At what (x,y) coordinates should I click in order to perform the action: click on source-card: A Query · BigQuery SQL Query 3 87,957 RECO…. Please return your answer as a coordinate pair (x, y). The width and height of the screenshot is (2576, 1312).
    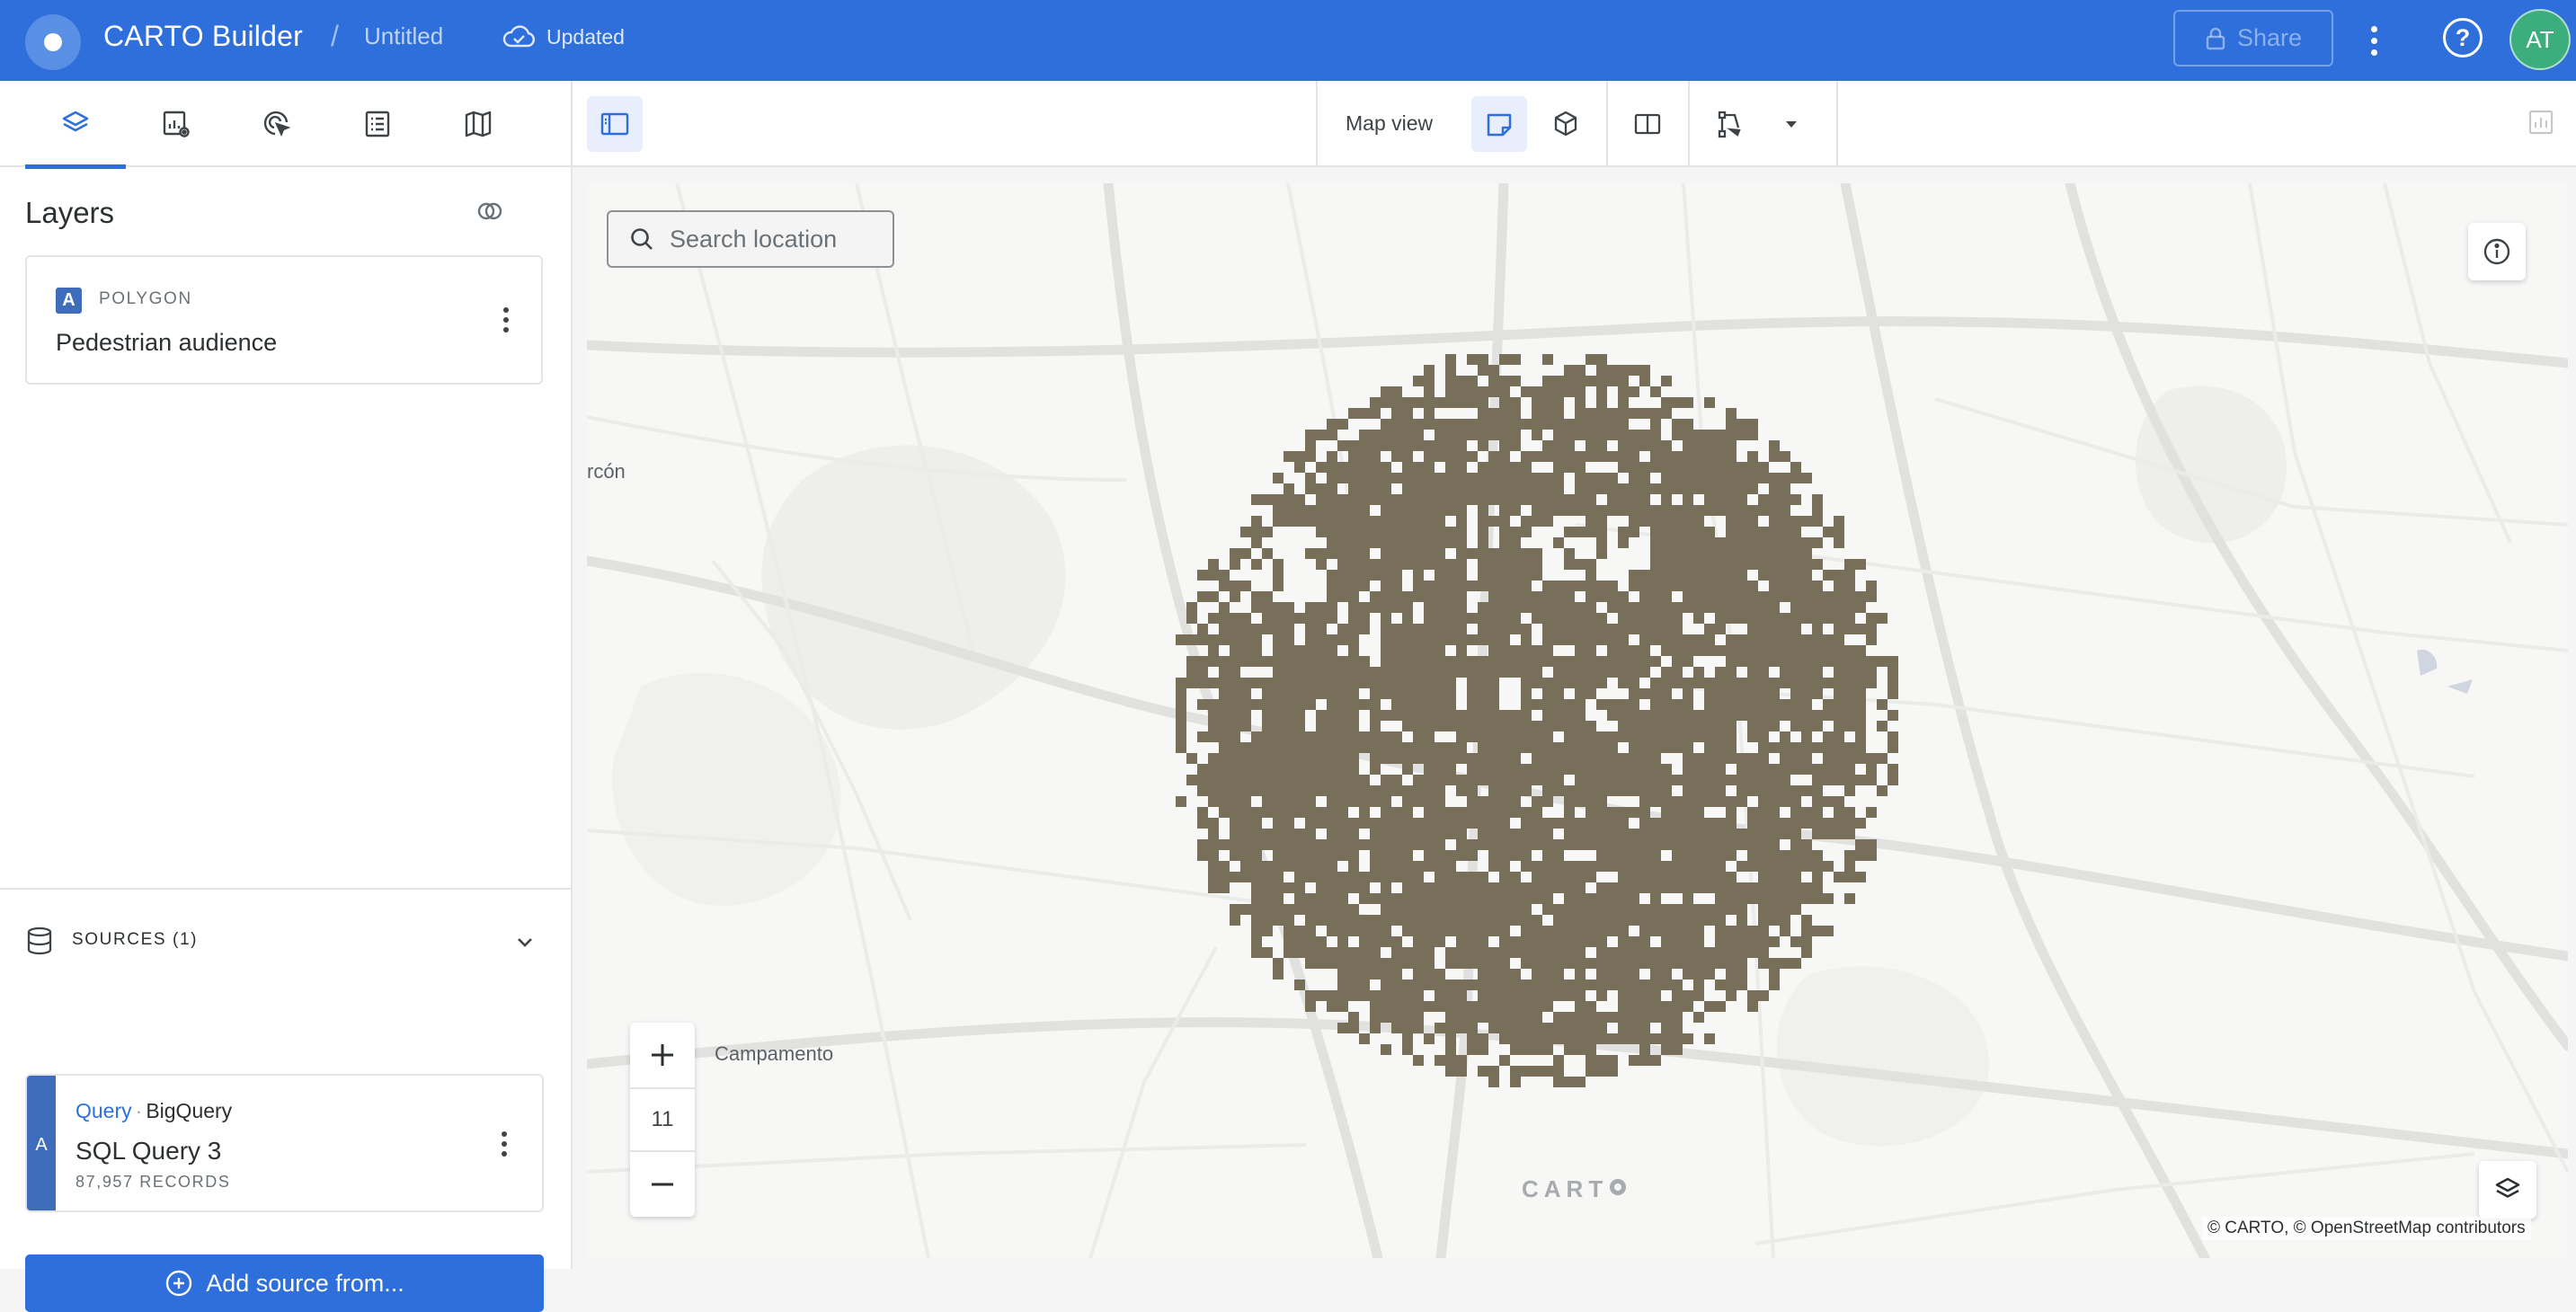
    Looking at the image, I should click on (284, 1143).